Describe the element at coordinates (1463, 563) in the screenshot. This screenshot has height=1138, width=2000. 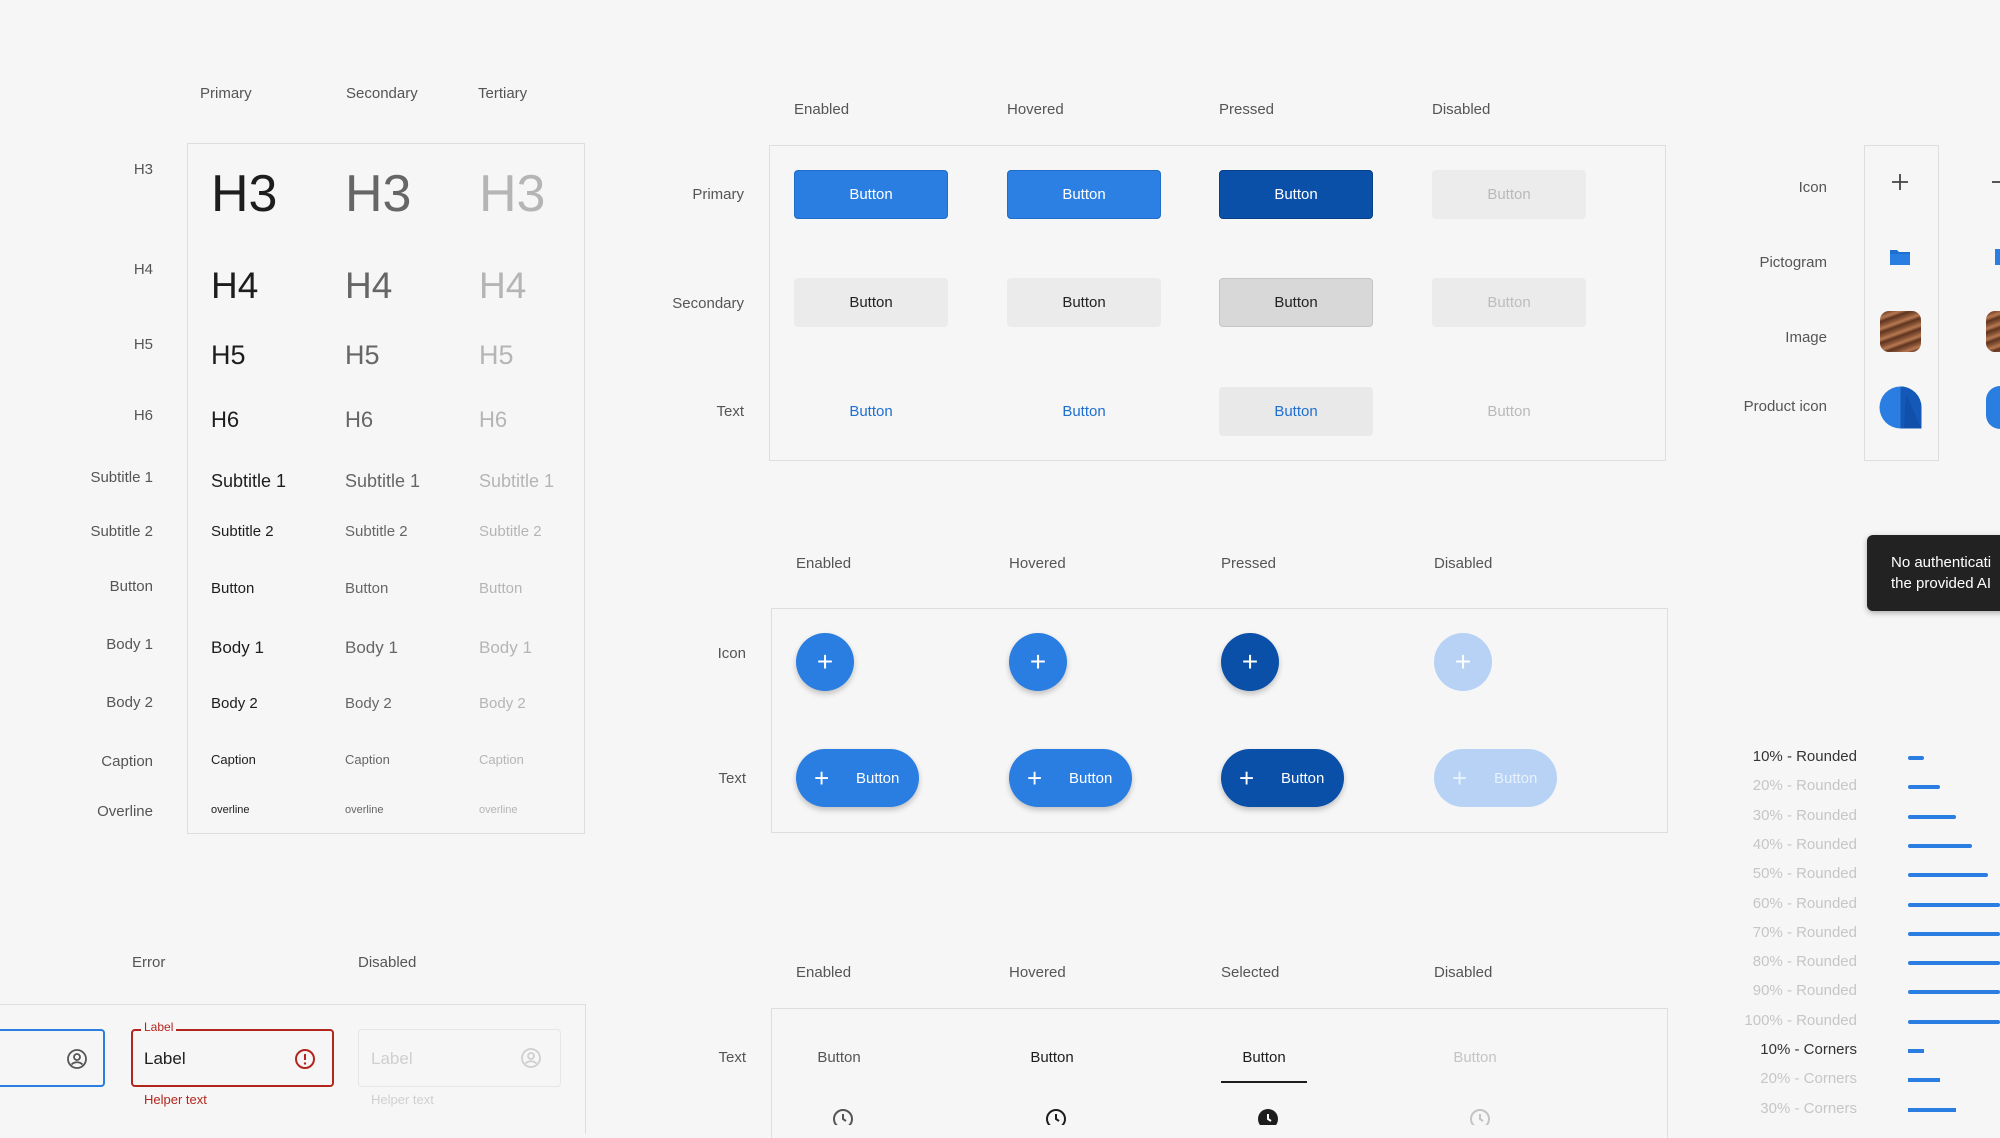
I see `fab-state-disabled: Disabled` at that location.